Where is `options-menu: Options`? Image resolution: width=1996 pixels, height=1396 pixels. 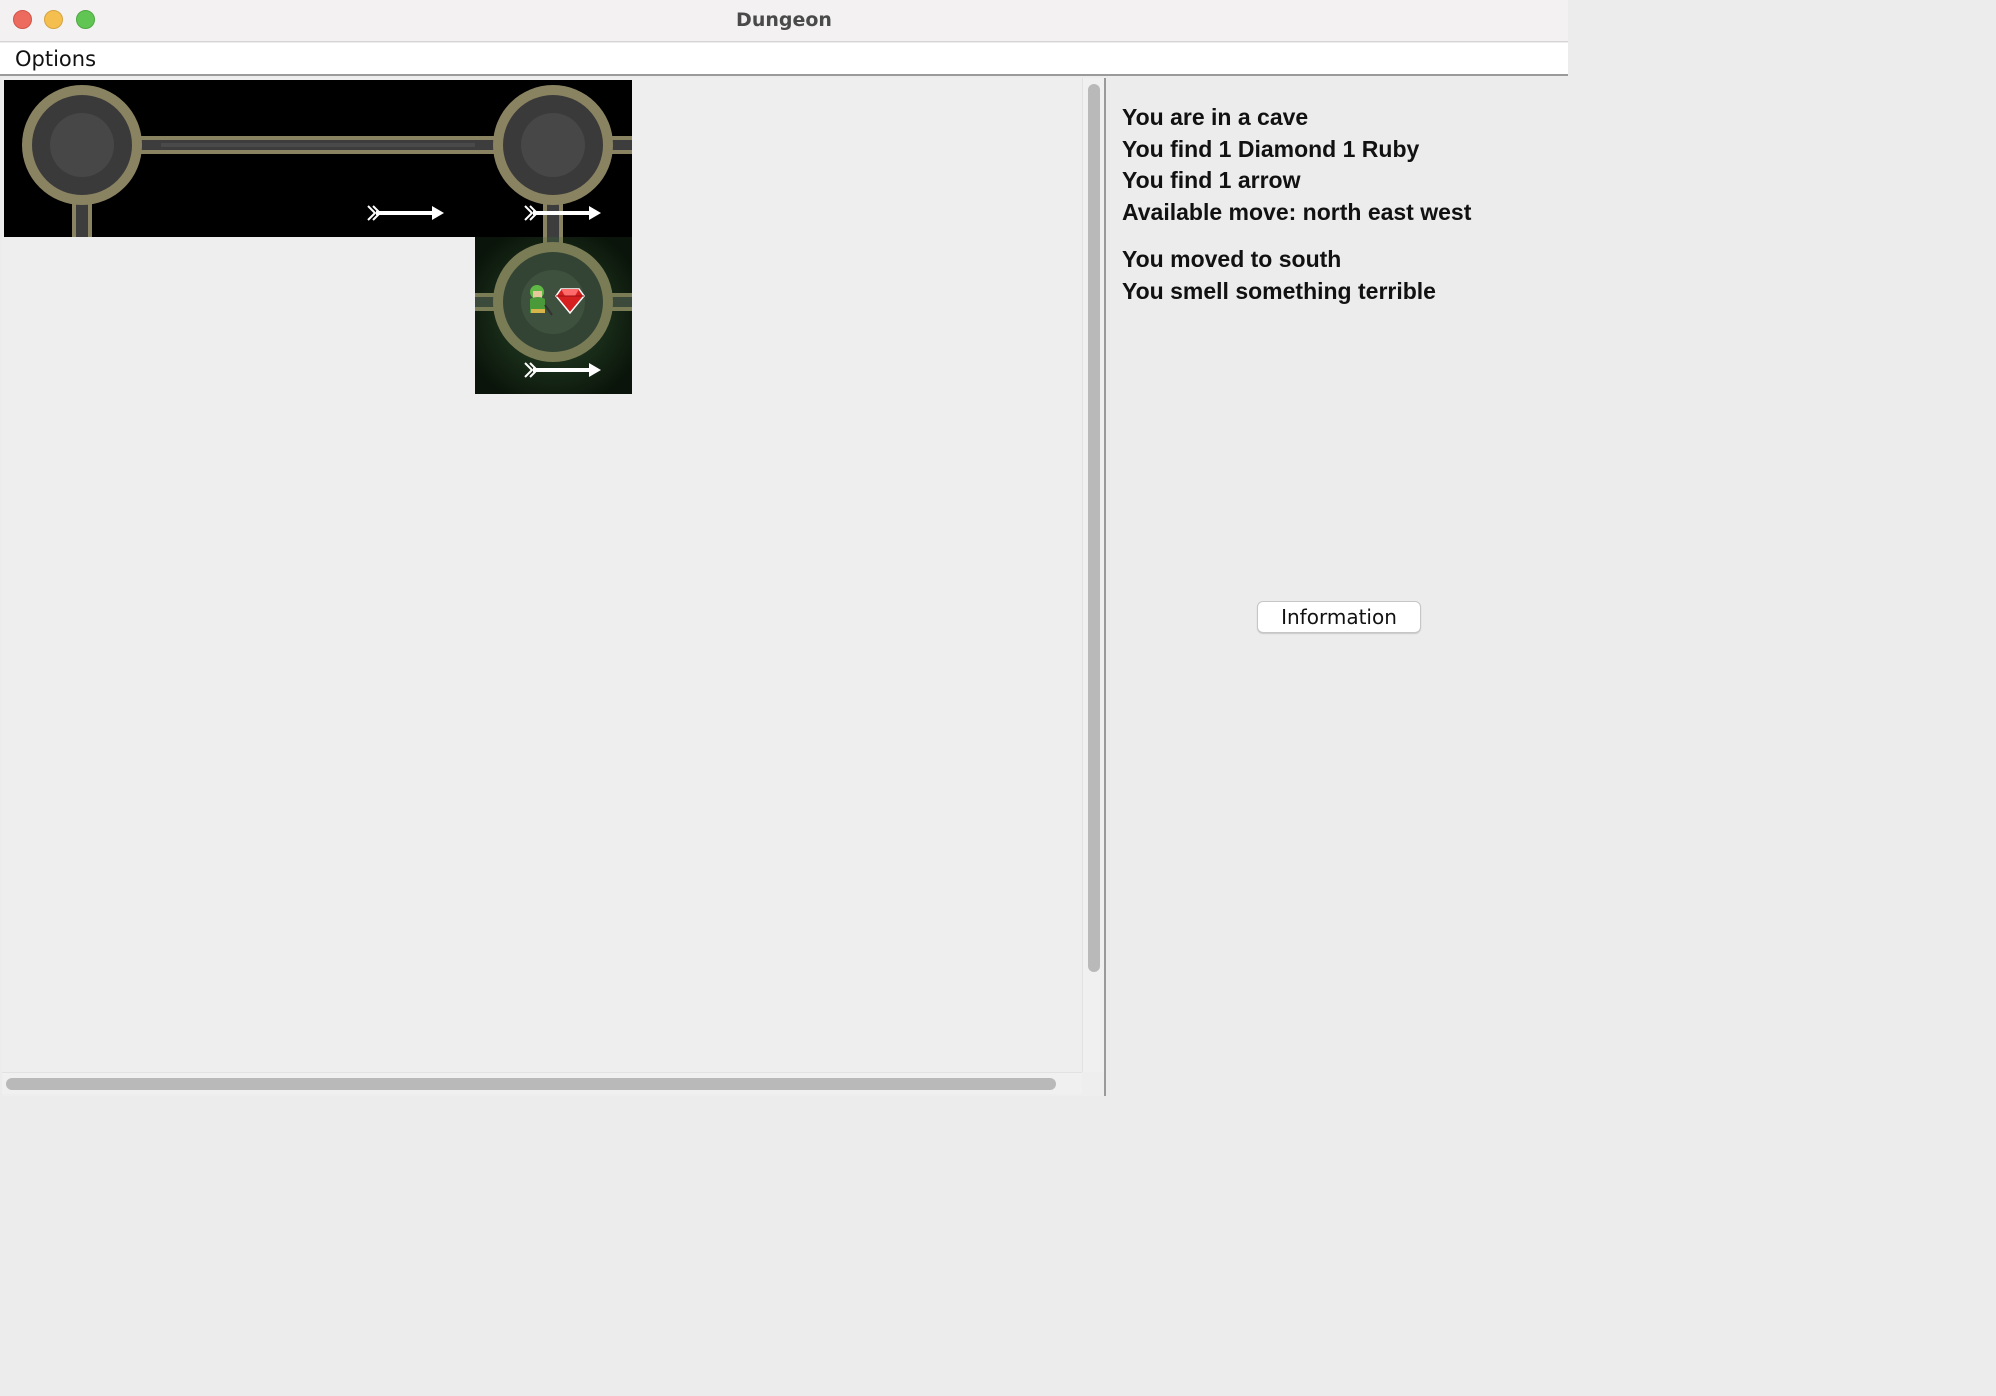
options-menu: Options is located at coordinates (55, 59).